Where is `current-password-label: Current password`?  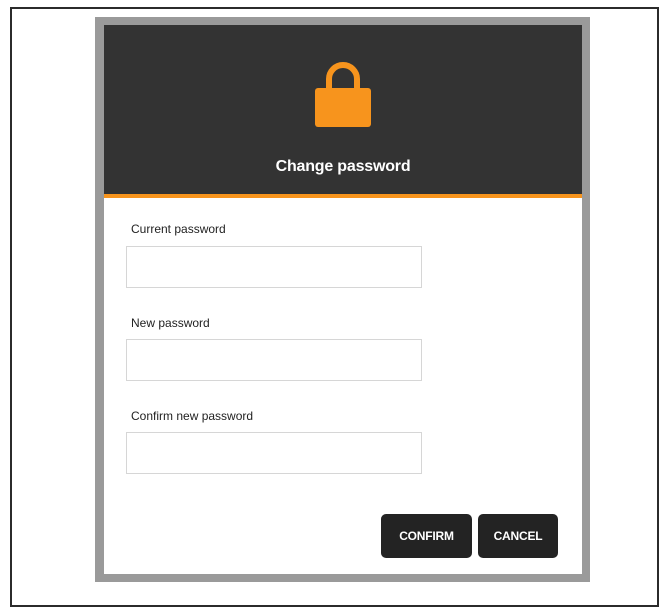
current-password-label: Current password is located at coordinates (178, 229).